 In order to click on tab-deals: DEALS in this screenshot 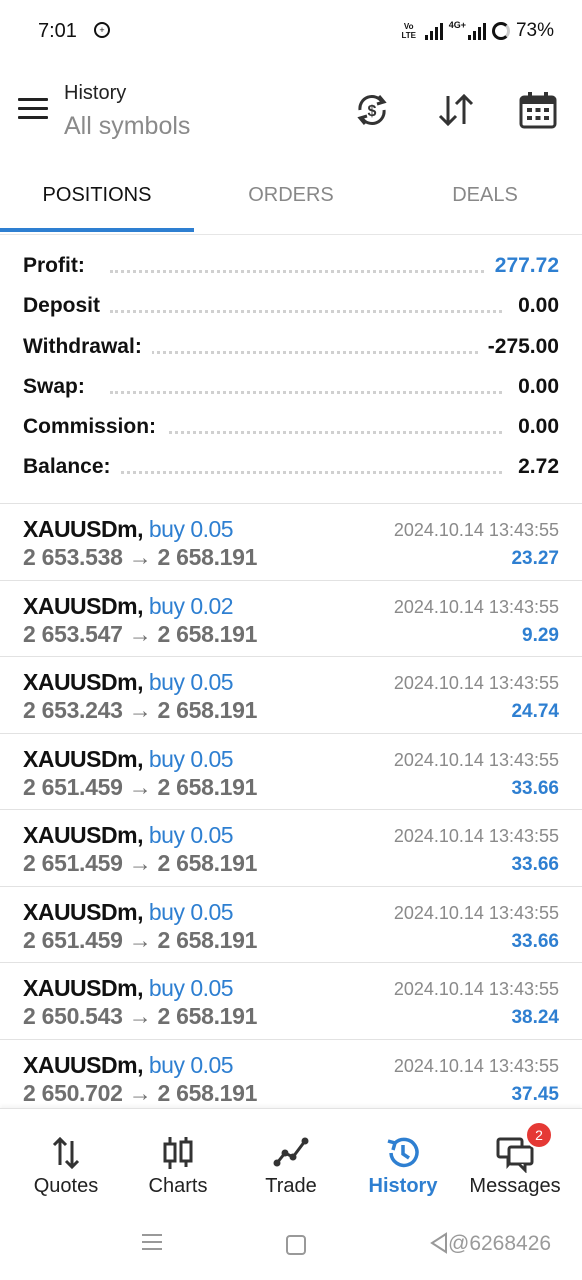, I will do `click(485, 196)`.